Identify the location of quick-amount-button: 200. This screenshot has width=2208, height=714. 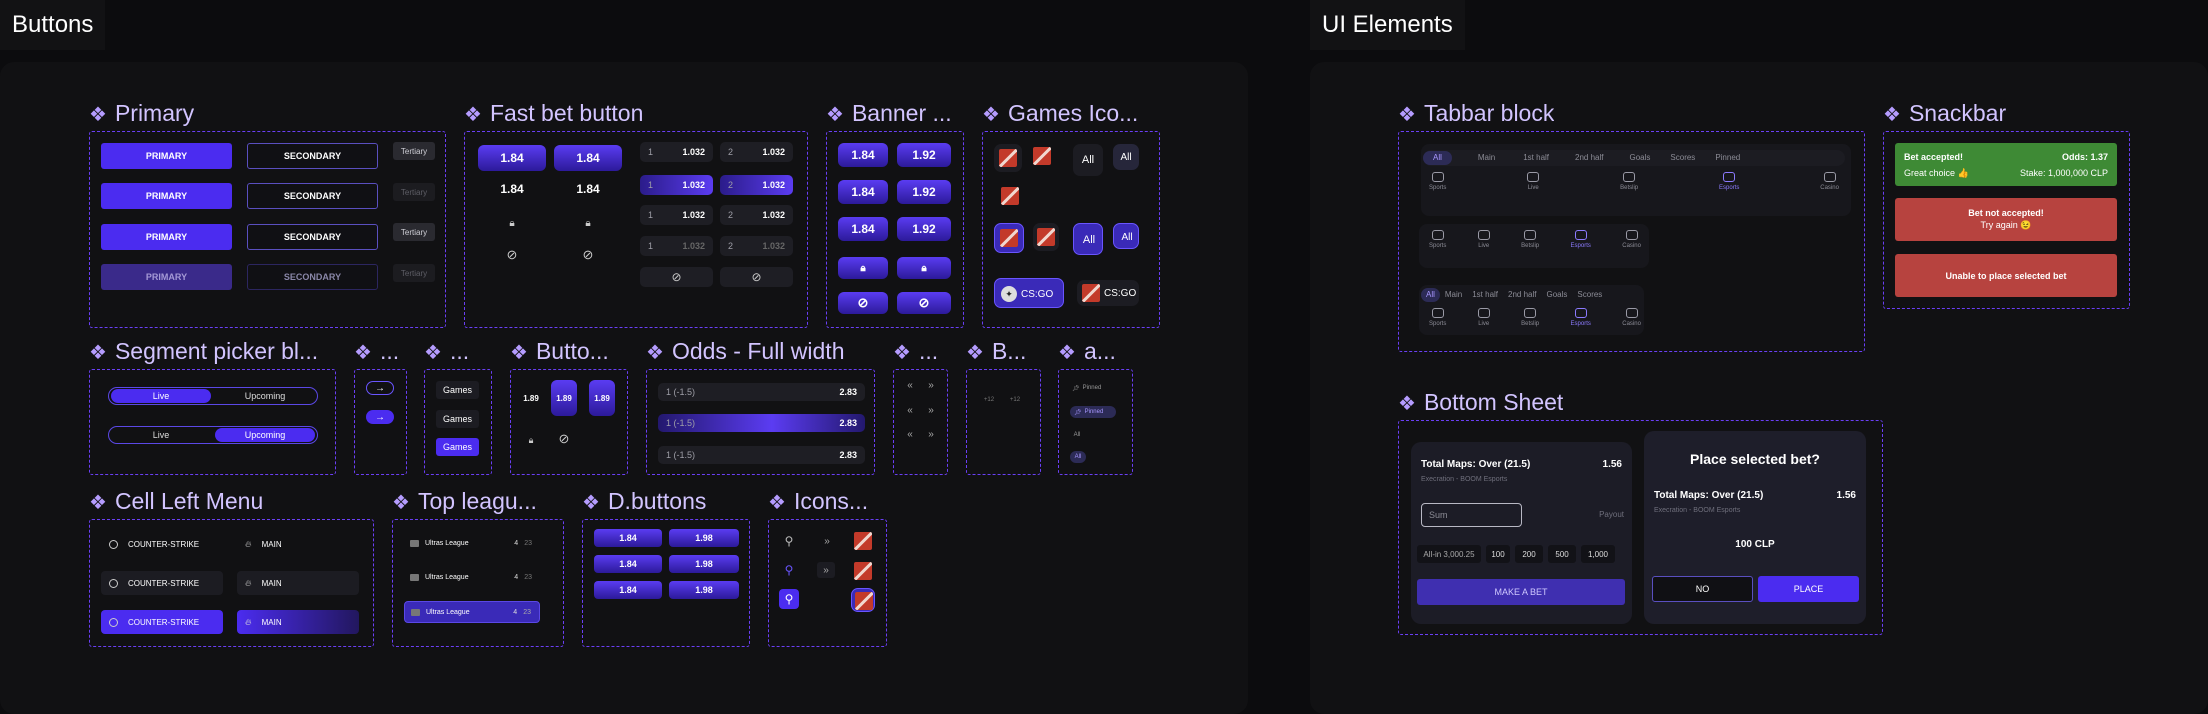
(1529, 554).